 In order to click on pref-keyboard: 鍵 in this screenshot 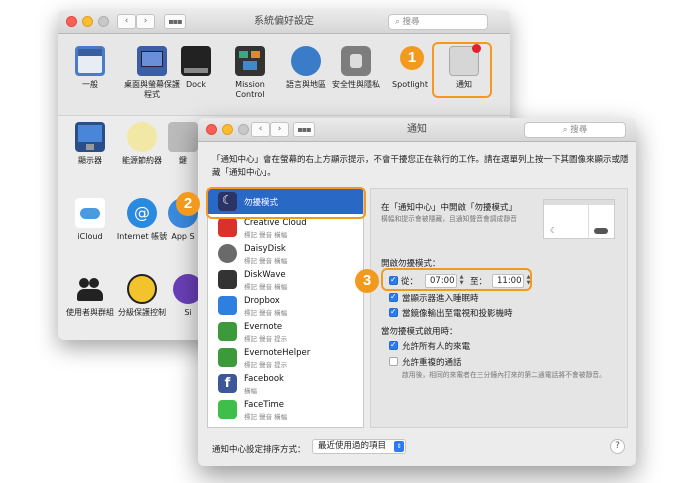, I will do `click(183, 144)`.